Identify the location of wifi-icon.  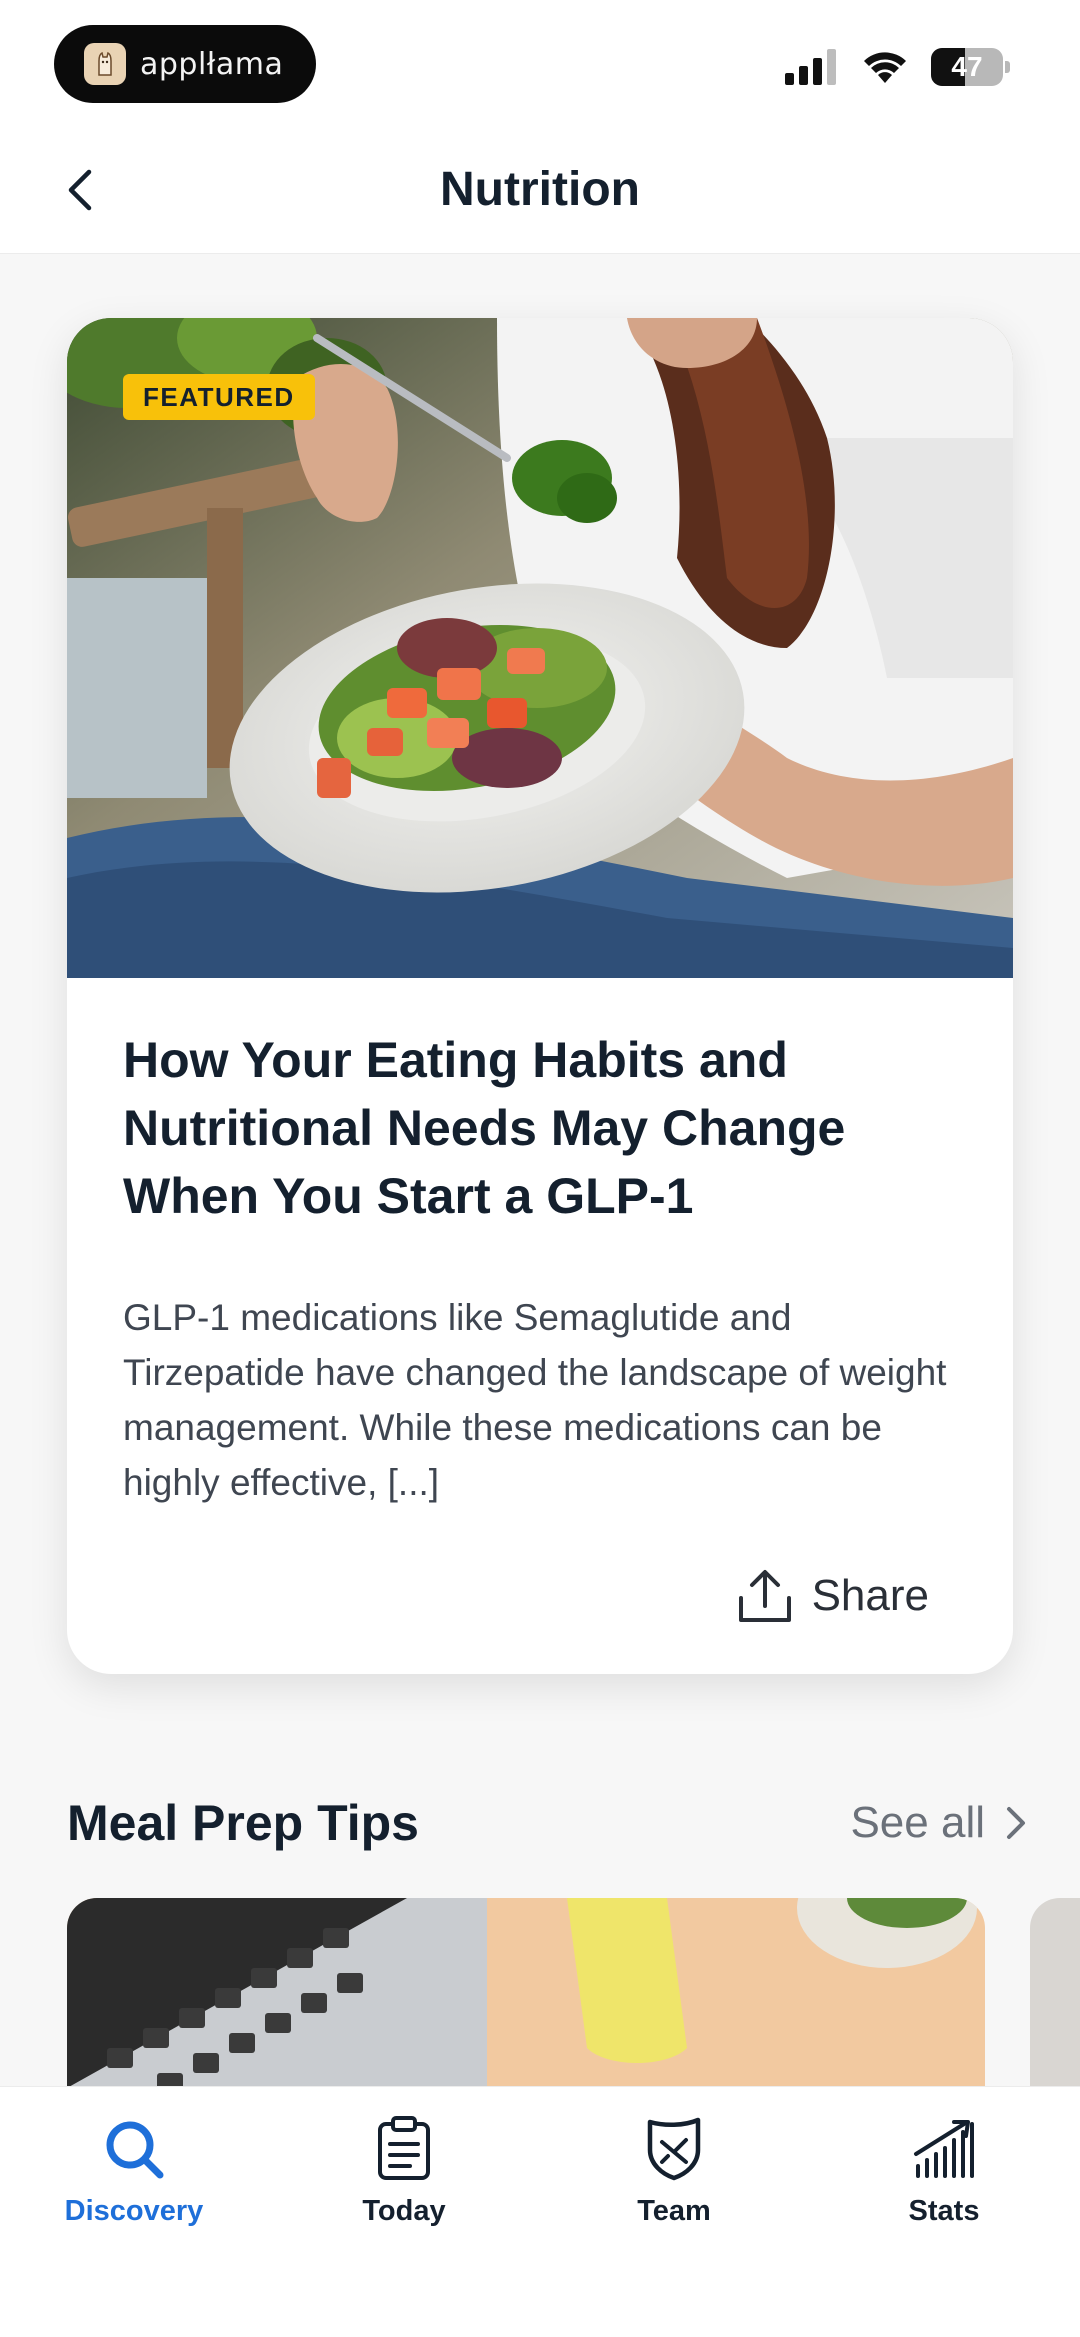
(885, 67).